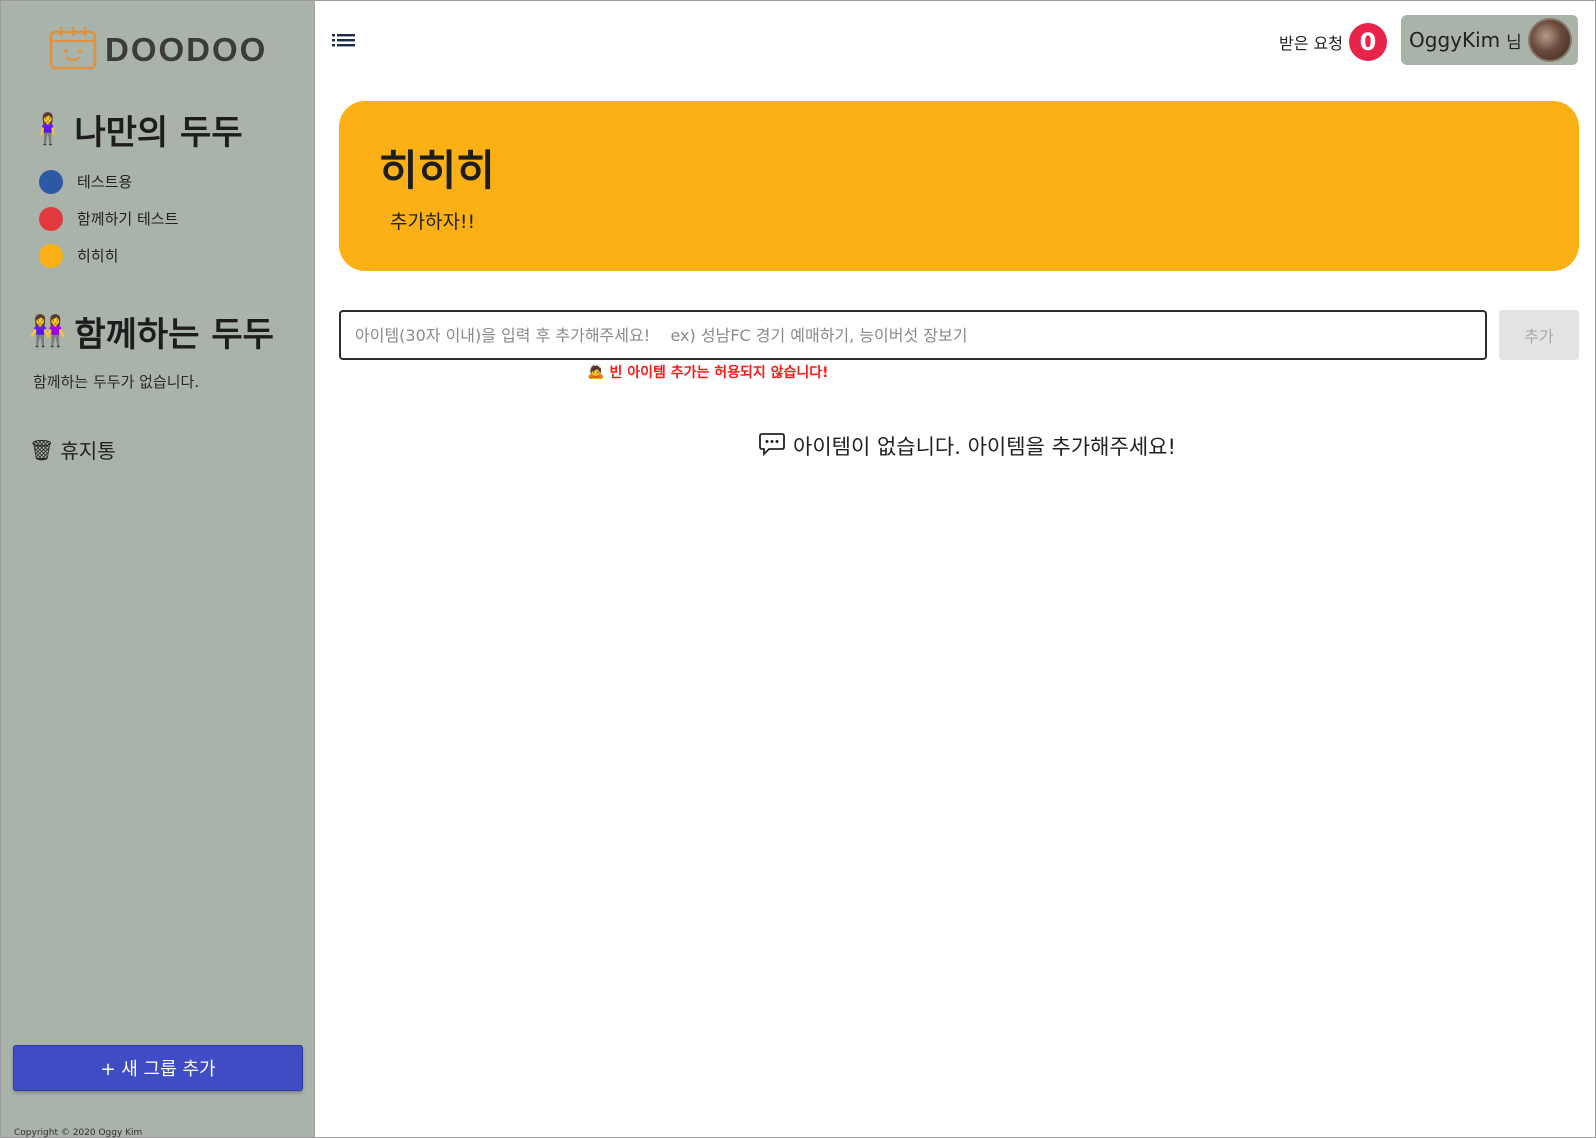 The width and height of the screenshot is (1596, 1138). Describe the element at coordinates (105, 182) in the screenshot. I see `group-item-label: 테스트용` at that location.